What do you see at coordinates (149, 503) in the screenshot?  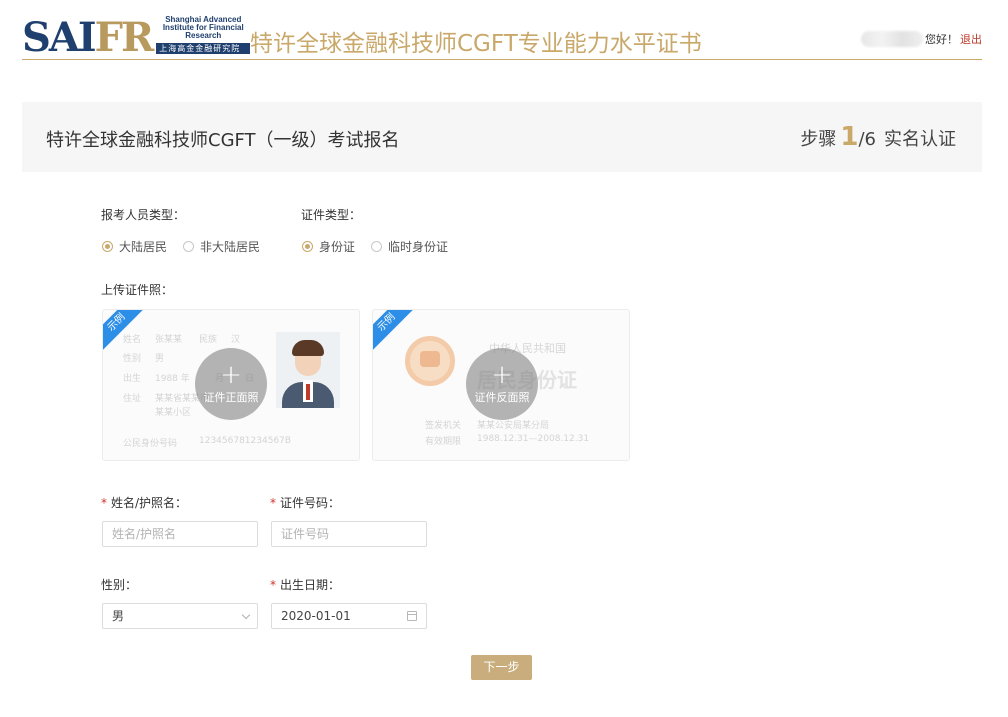 I see `name-label-text: 姓名/护照名：` at bounding box center [149, 503].